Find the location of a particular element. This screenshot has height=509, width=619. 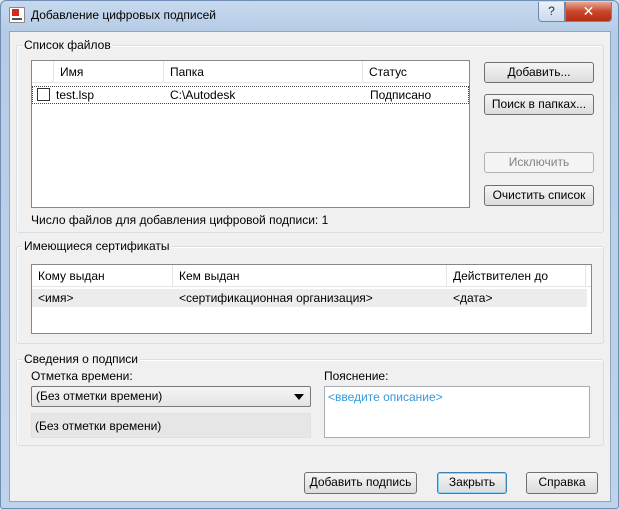

files-group-label: Список файлов is located at coordinates (67, 45).